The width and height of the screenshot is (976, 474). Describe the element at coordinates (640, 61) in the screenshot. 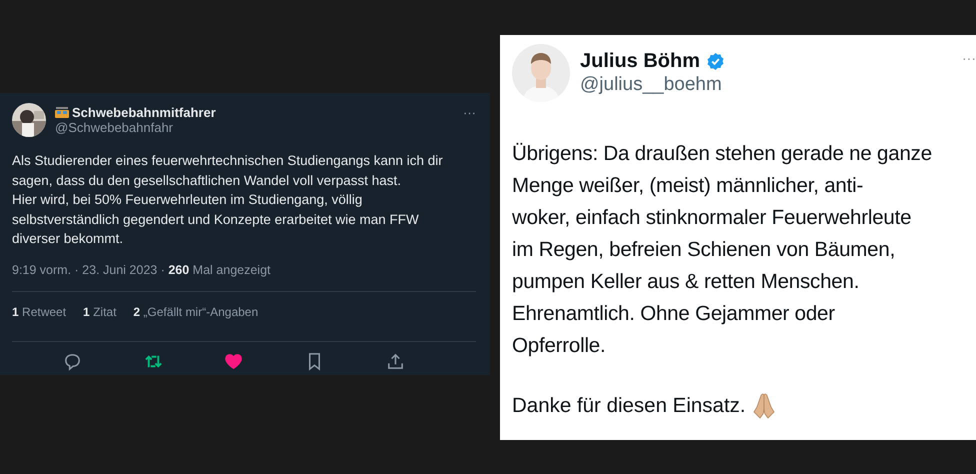

I see `author-name: Julius Böhm` at that location.